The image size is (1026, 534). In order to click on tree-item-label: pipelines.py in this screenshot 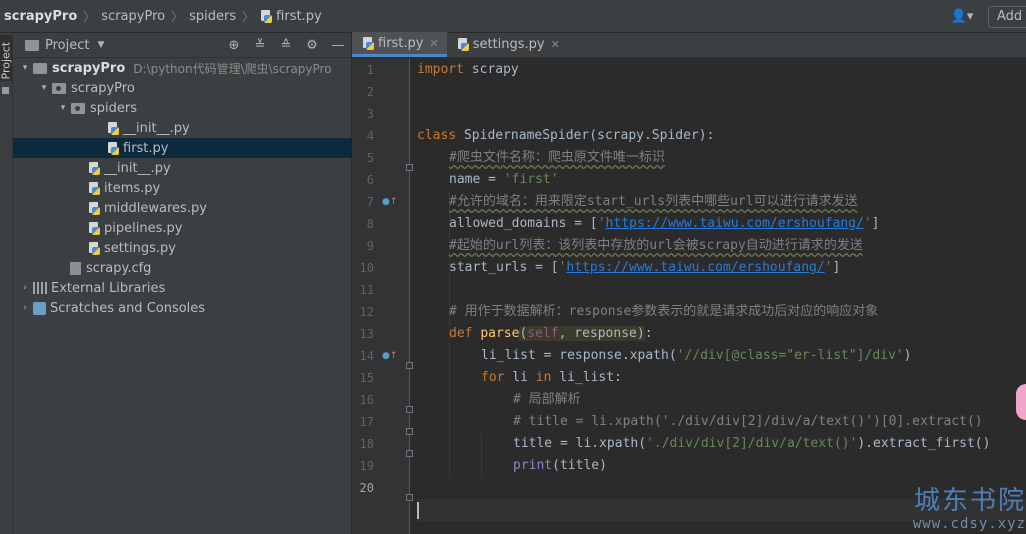, I will do `click(143, 228)`.